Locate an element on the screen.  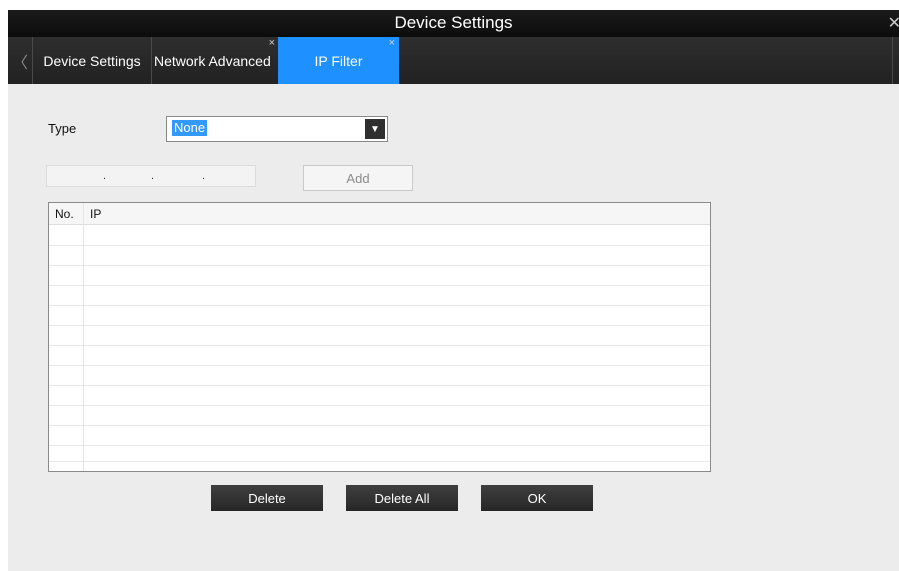
ip-address-input: . . . is located at coordinates (151, 176).